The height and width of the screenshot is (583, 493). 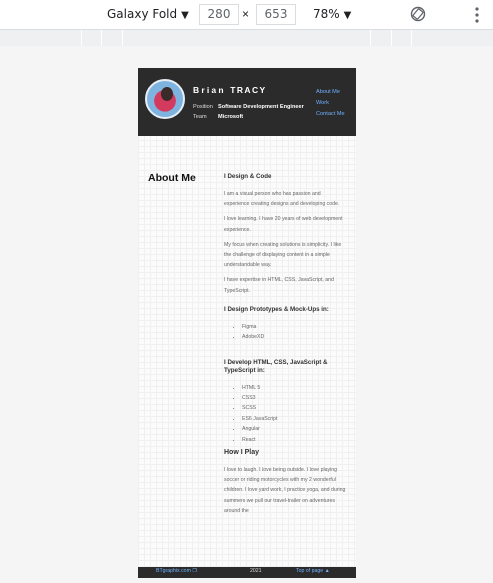 I want to click on top-of-page-label: Top of page, so click(x=310, y=571).